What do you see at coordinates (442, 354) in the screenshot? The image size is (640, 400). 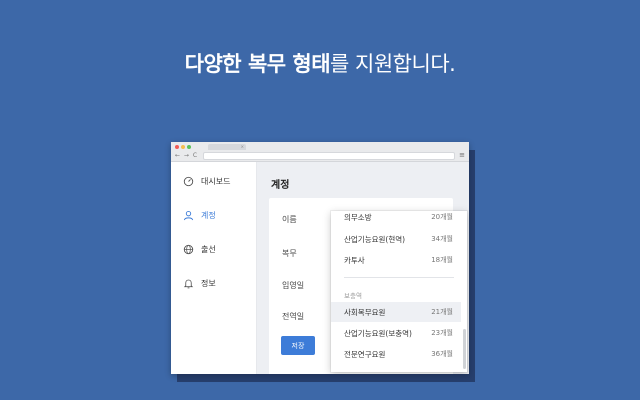 I see `option-duration: 36개월` at bounding box center [442, 354].